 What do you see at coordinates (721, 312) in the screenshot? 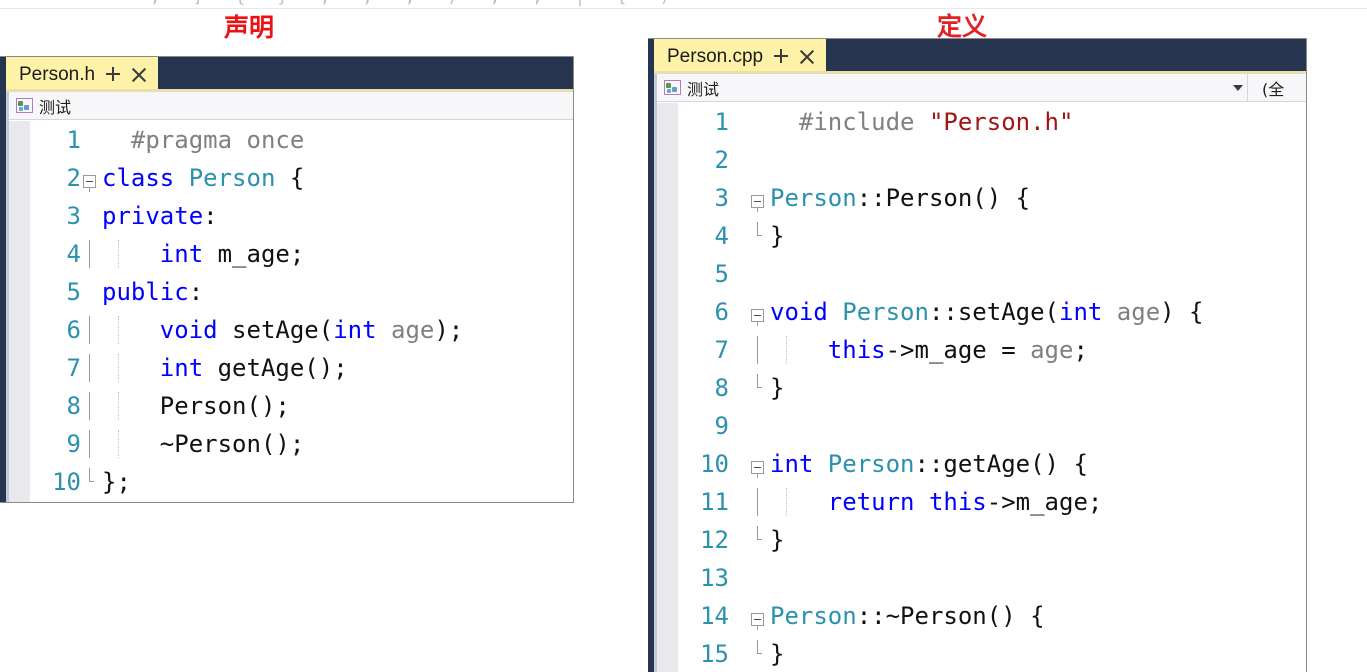
I see `line-number: 6` at bounding box center [721, 312].